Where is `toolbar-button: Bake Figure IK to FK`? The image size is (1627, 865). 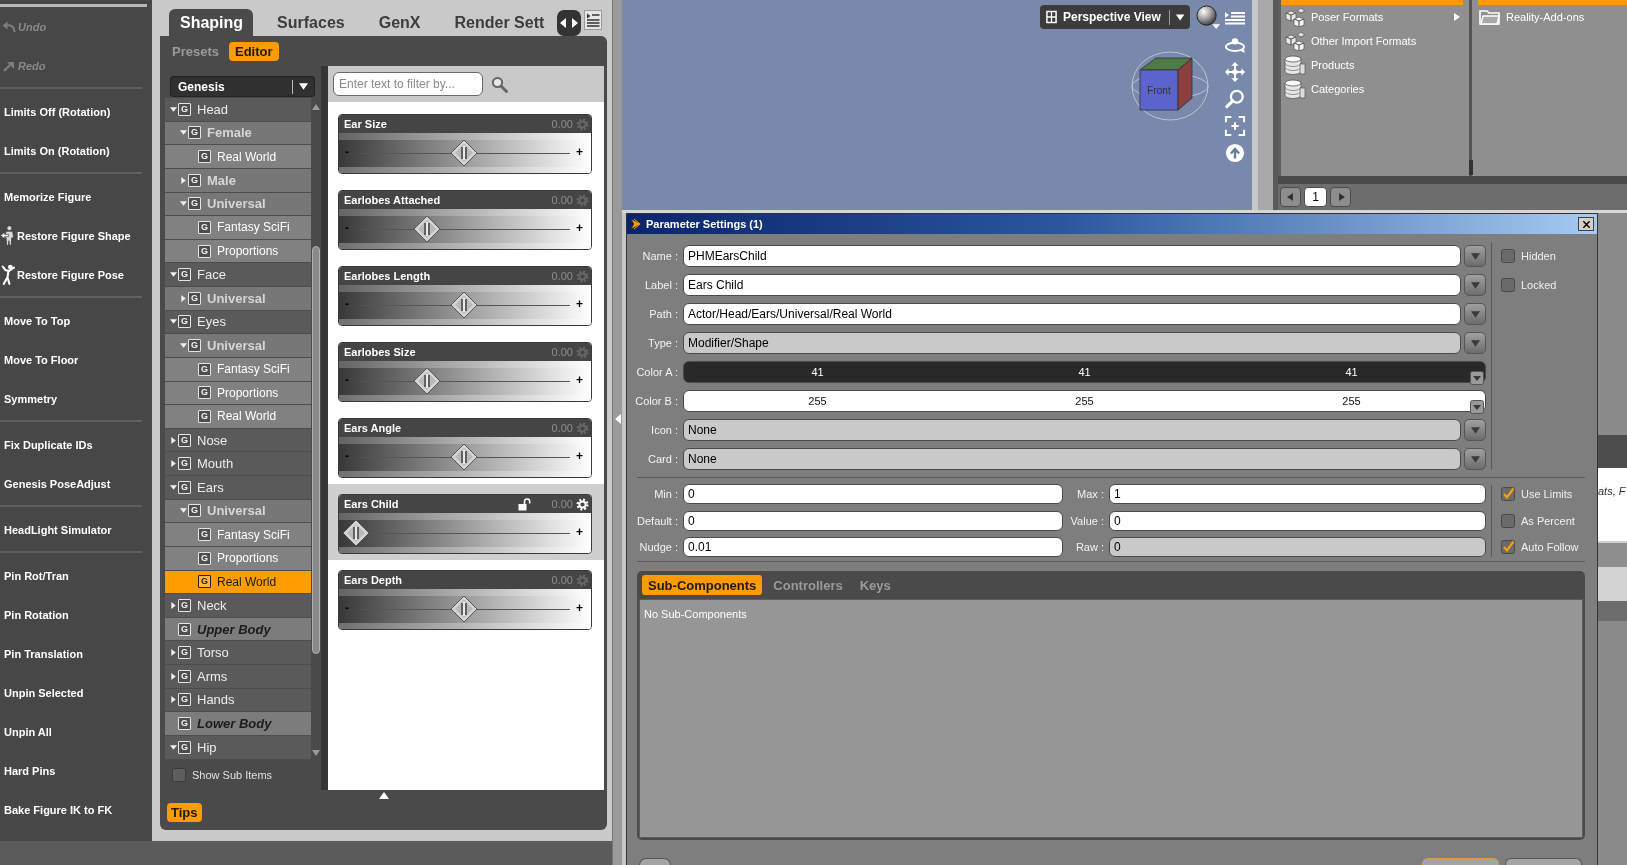
toolbar-button: Bake Figure IK to FK is located at coordinates (58, 809).